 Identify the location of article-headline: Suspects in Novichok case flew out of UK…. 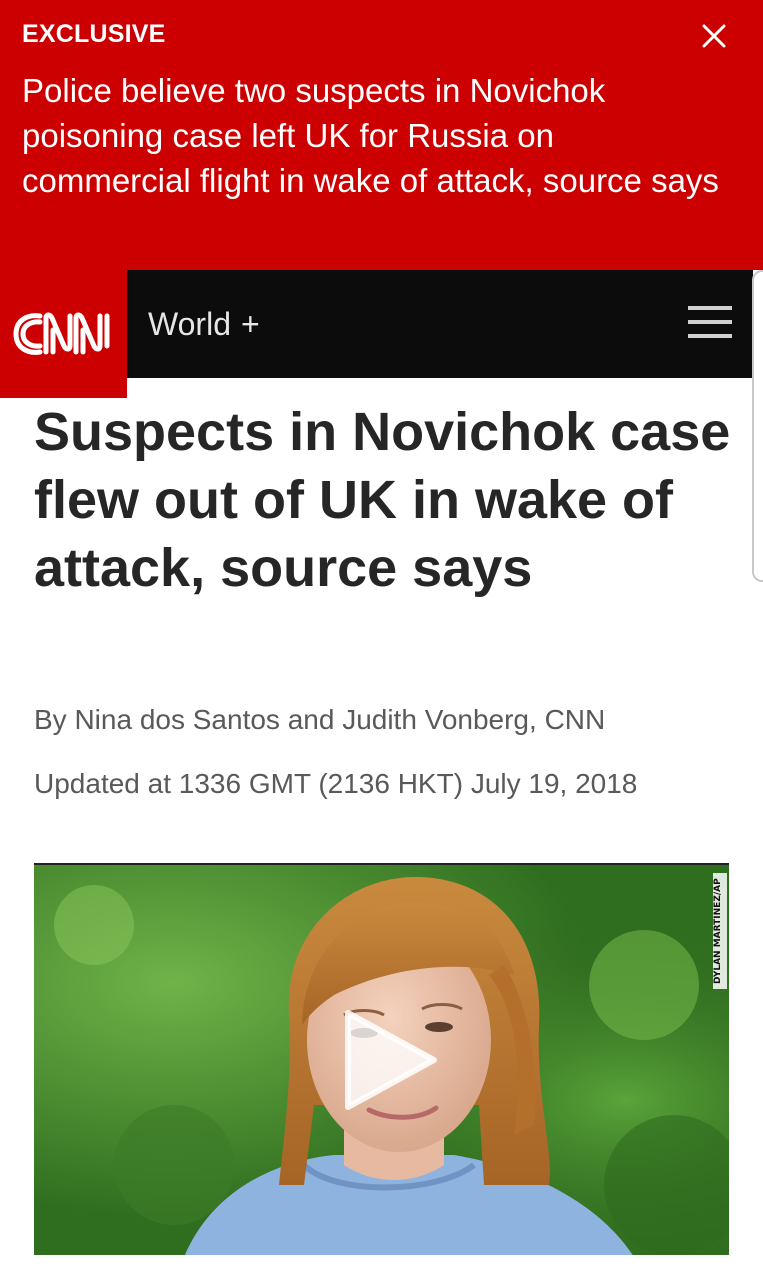
(382, 500).